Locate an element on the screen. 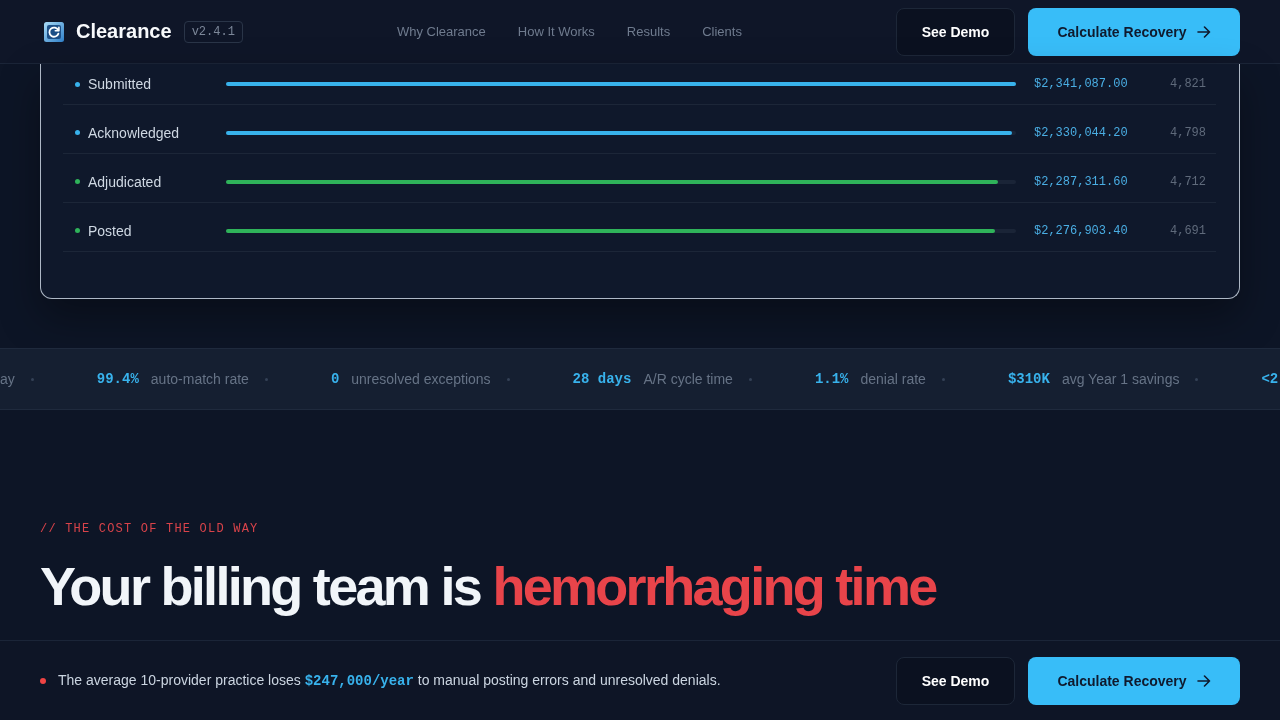  stat-label: ay is located at coordinates (7, 379).